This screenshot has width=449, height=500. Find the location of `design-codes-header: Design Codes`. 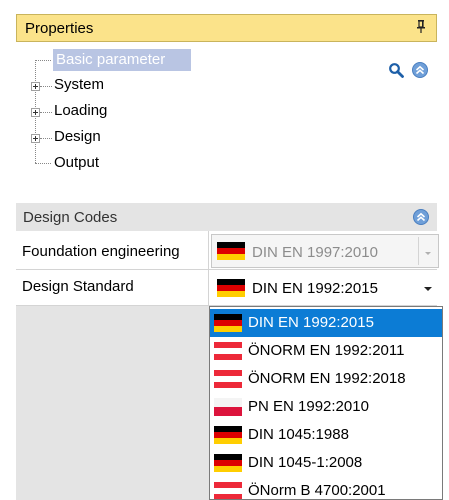

design-codes-header: Design Codes is located at coordinates (226, 217).